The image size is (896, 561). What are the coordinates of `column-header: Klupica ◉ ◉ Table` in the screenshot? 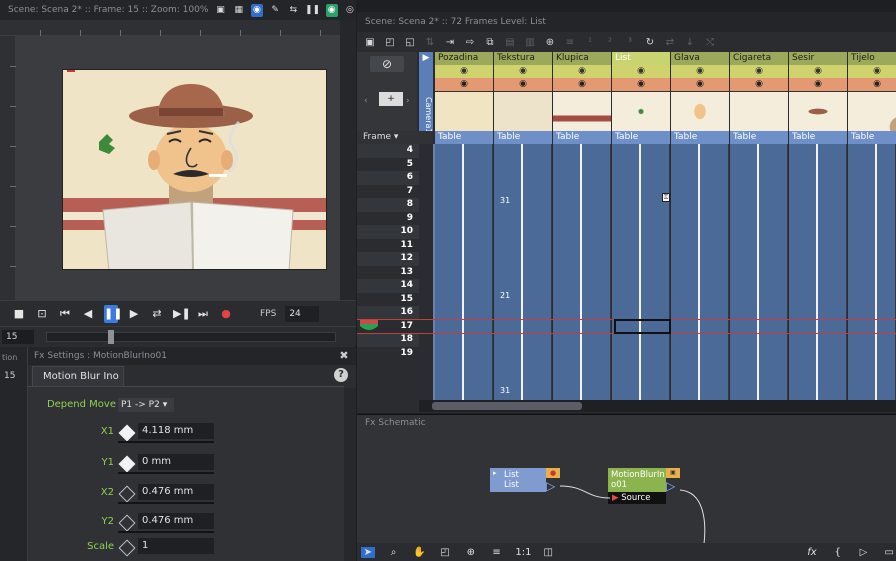 It's located at (582, 98).